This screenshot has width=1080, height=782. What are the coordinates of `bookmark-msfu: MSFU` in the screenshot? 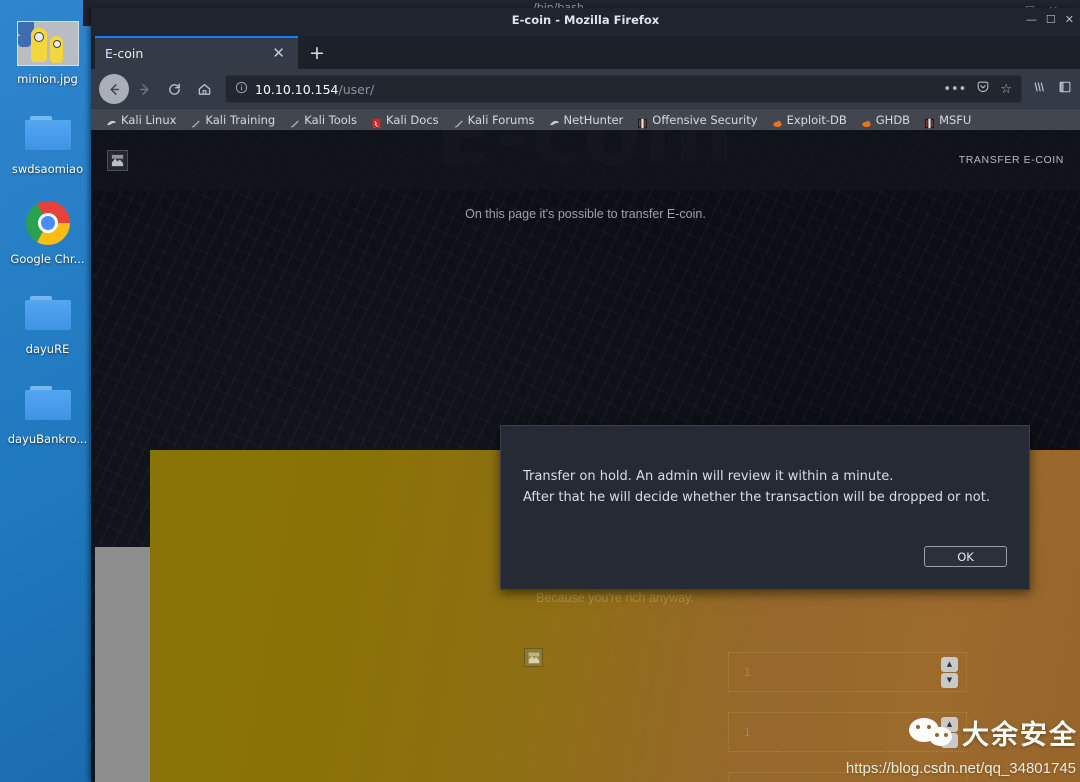 It's located at (947, 120).